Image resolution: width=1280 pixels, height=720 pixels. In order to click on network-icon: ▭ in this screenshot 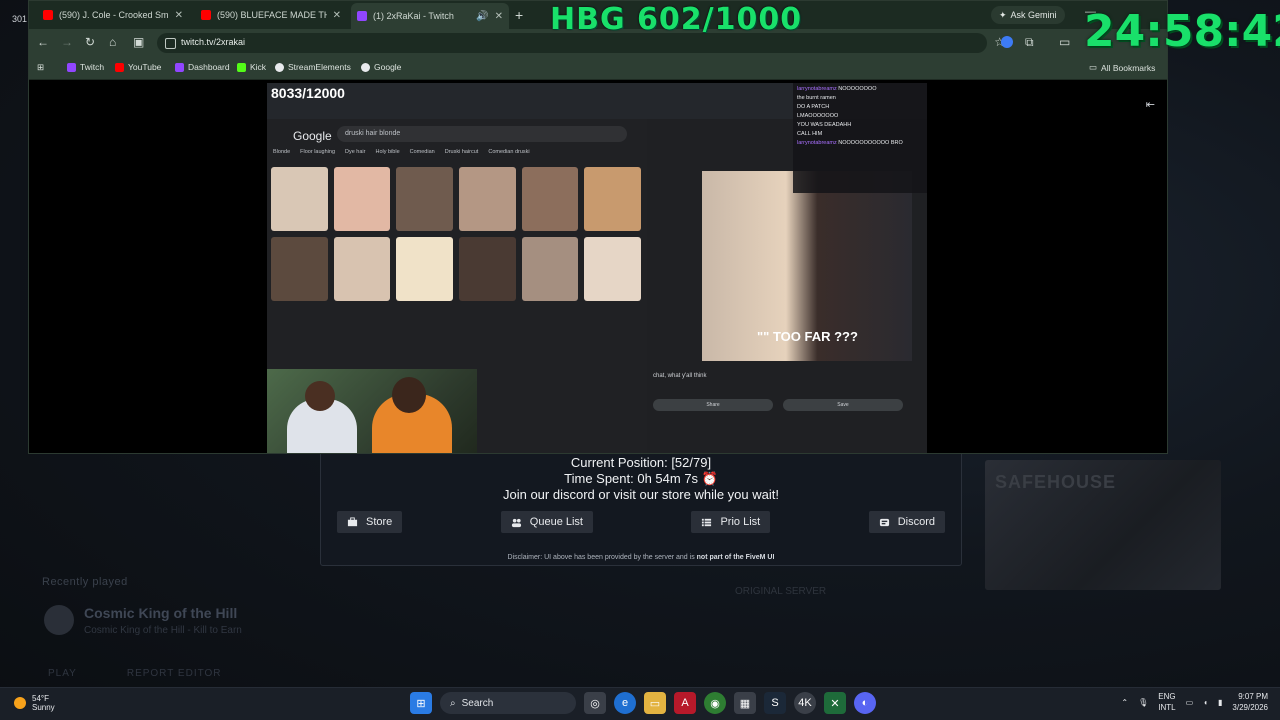, I will do `click(1190, 702)`.